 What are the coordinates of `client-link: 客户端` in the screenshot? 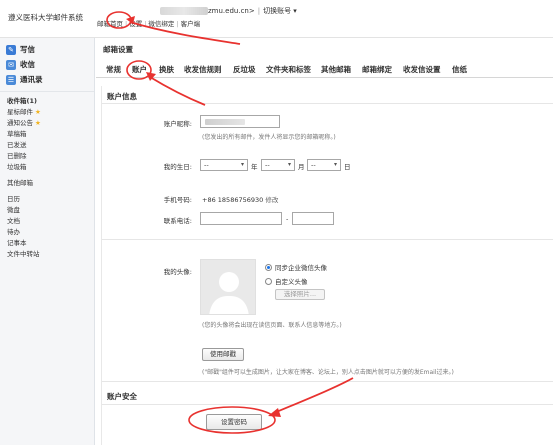 It's located at (191, 24).